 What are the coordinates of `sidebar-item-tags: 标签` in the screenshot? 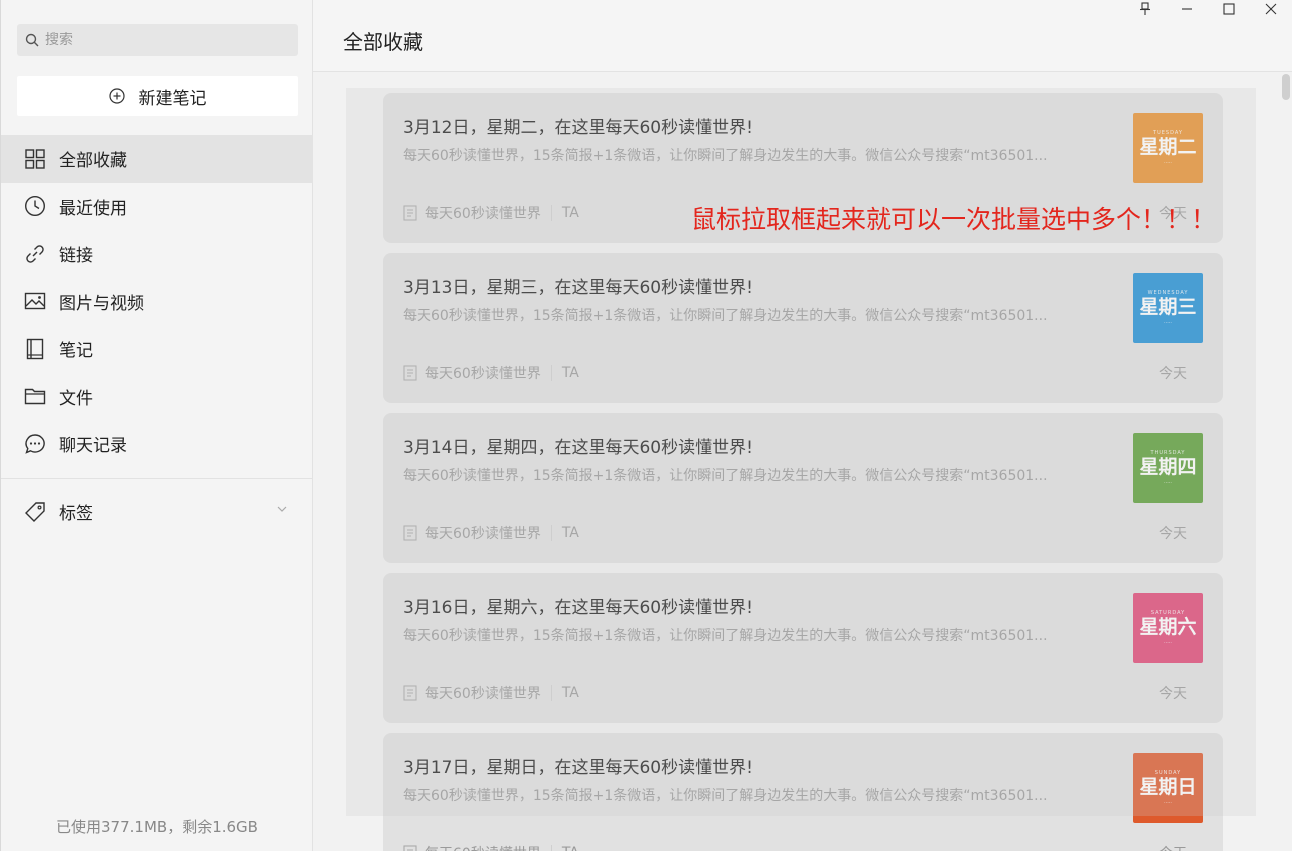 It's located at (157, 511).